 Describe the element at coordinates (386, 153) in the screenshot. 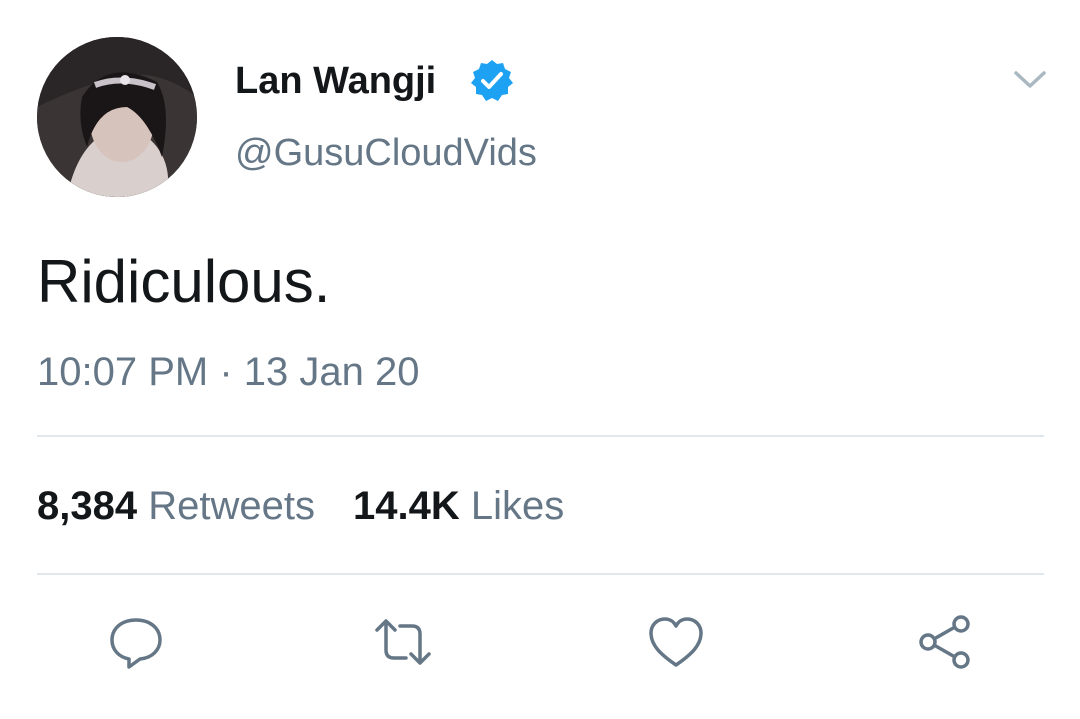

I see `user-handle: @GusuCloudVids` at that location.